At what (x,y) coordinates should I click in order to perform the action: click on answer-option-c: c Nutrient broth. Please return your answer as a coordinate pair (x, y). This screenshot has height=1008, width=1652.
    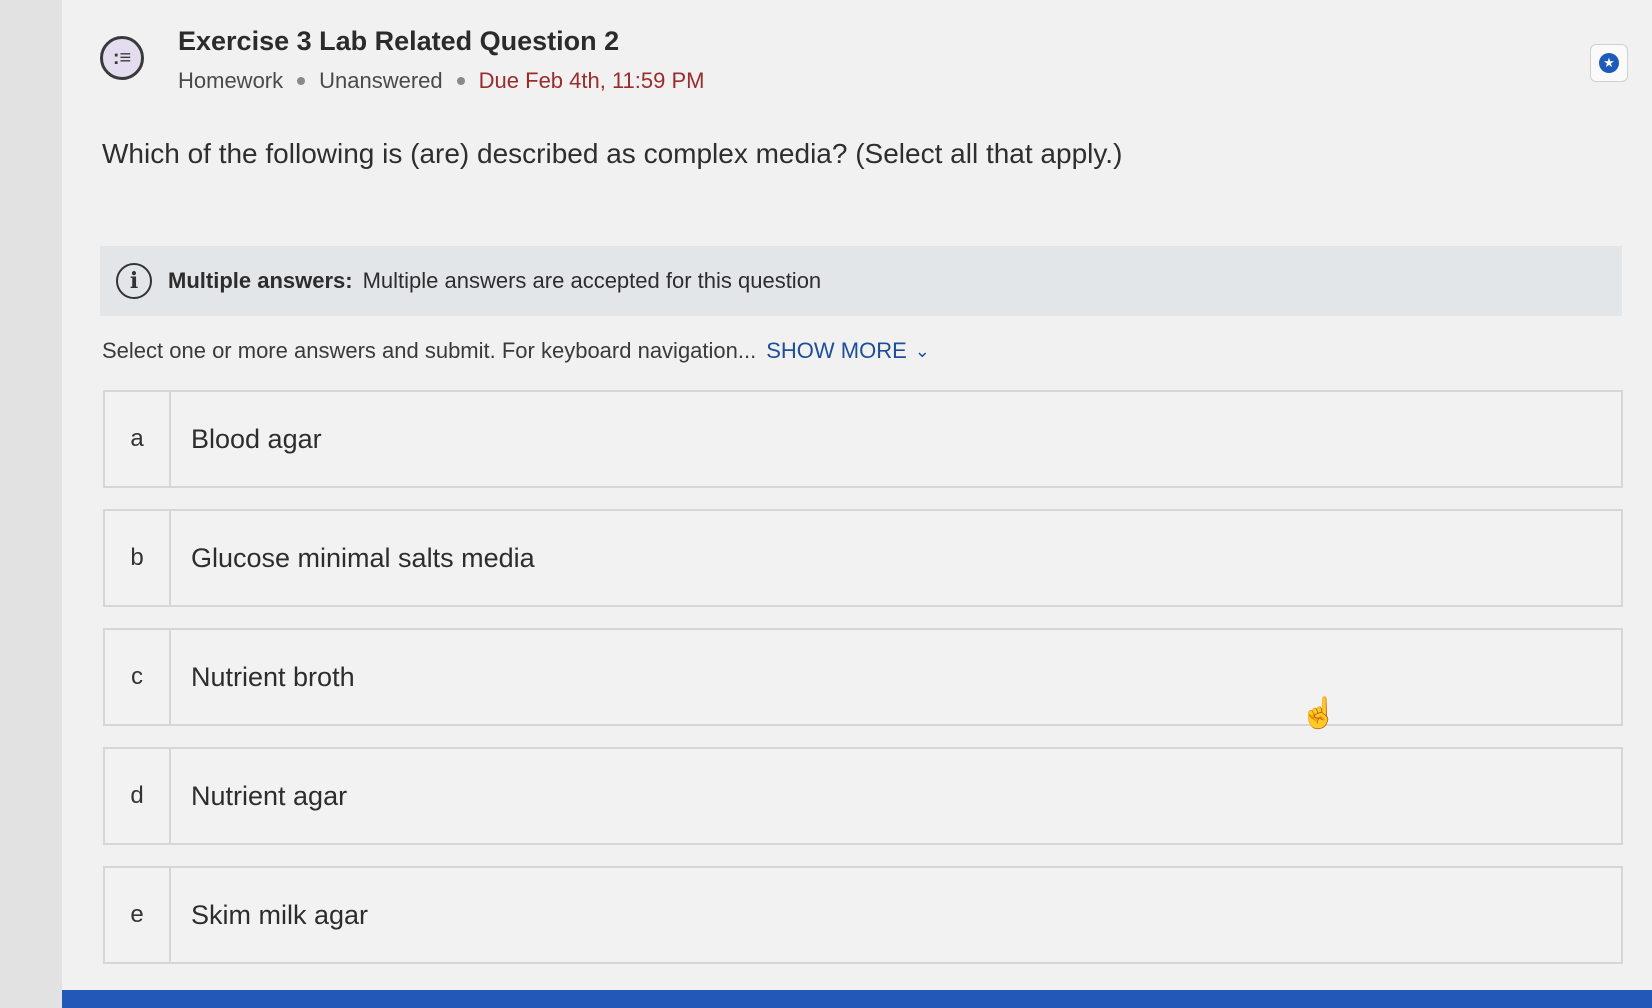
    Looking at the image, I should click on (863, 677).